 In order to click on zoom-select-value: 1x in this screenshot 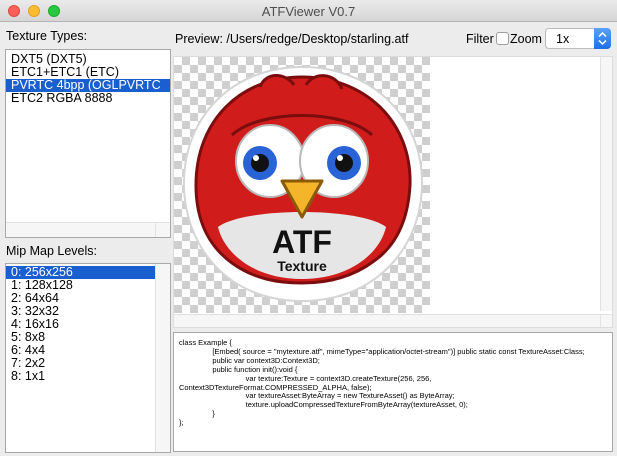, I will do `click(563, 39)`.